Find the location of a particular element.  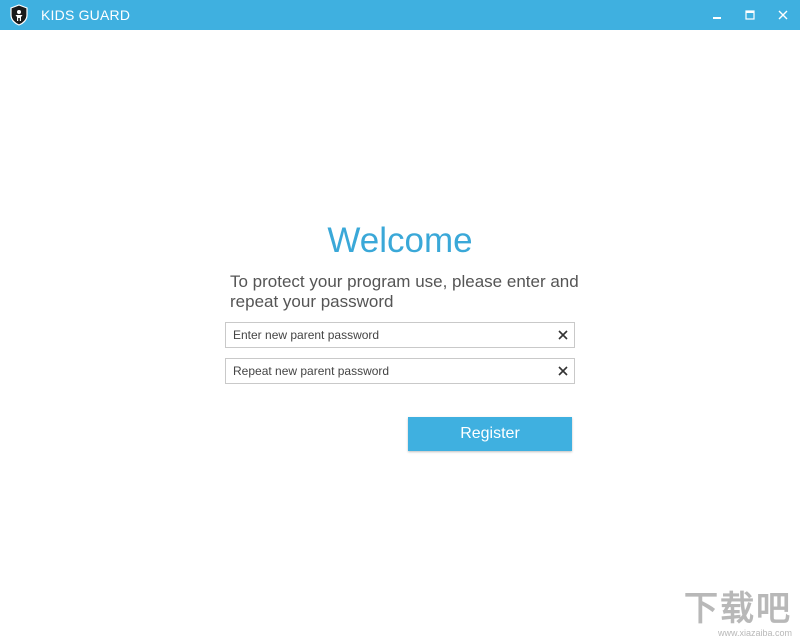

maximize-icon is located at coordinates (750, 15).